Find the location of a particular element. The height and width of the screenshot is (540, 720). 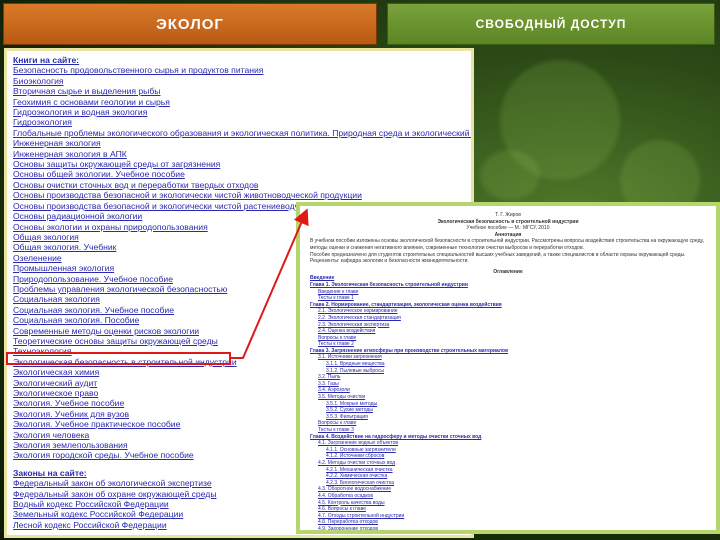

header-ecolog-label: ЭКОЛОГ is located at coordinates (190, 24).